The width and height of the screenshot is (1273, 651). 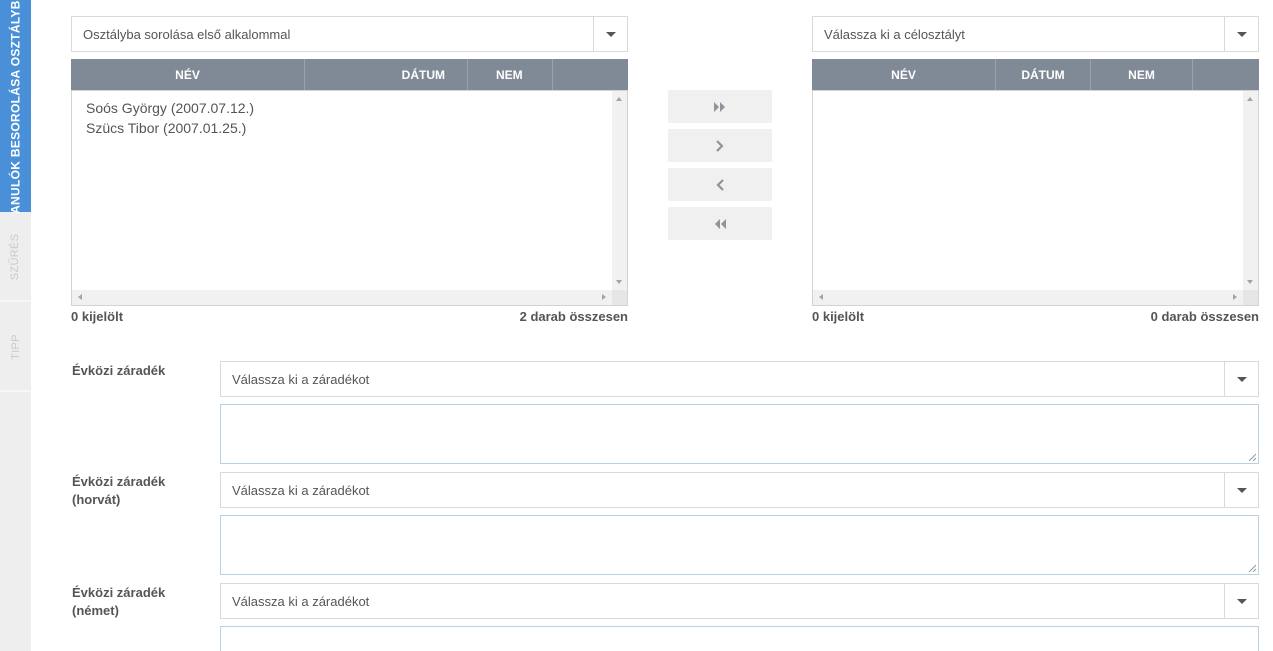 What do you see at coordinates (1035, 198) in the screenshot?
I see `target-student-list` at bounding box center [1035, 198].